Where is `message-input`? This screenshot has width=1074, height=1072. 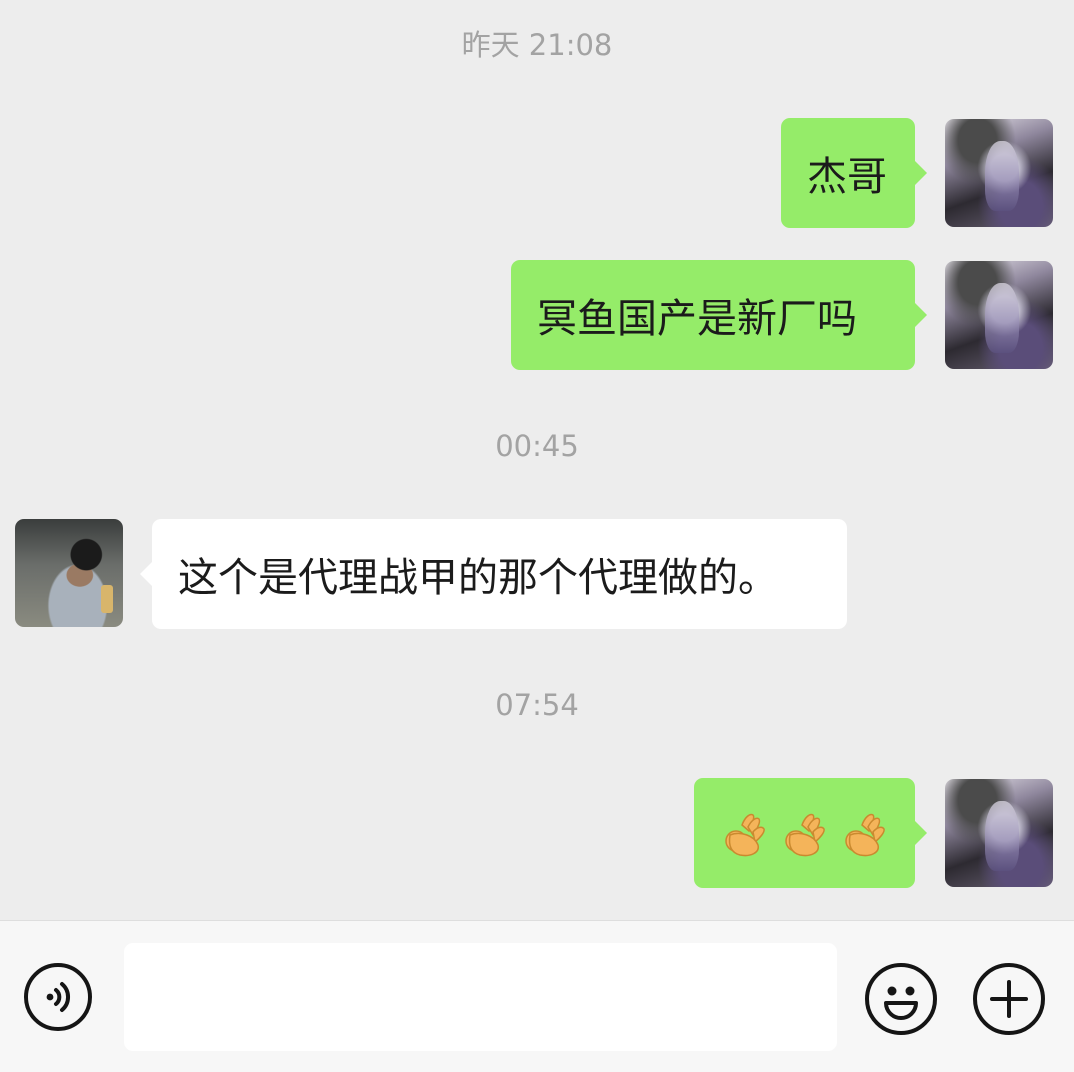
message-input is located at coordinates (480, 997).